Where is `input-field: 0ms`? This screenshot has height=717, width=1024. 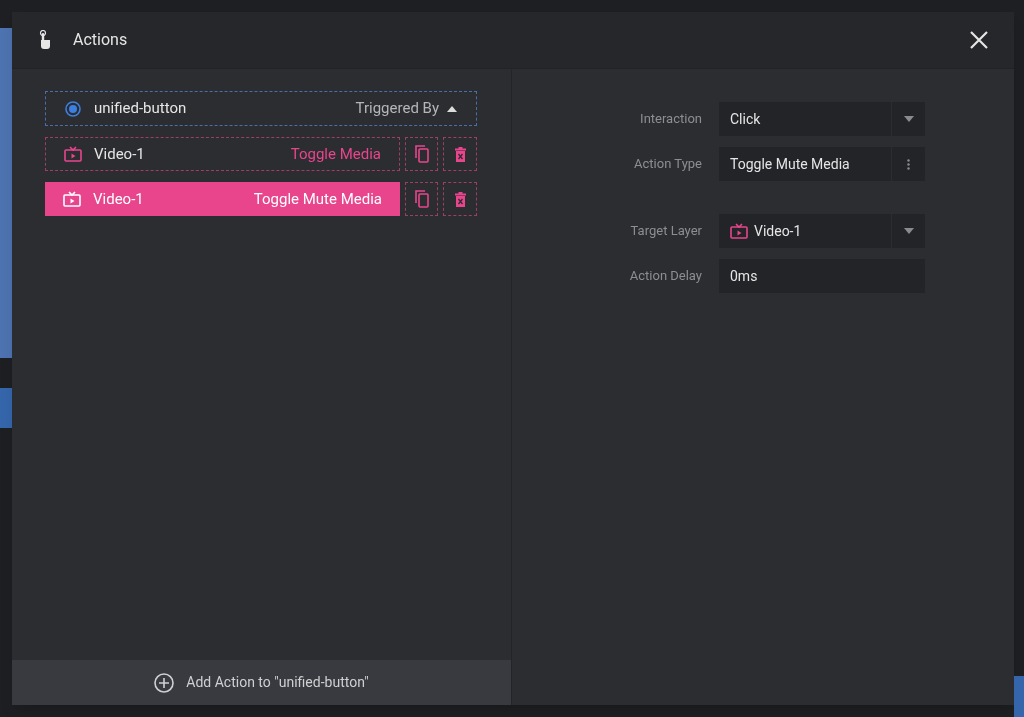
input-field: 0ms is located at coordinates (822, 276).